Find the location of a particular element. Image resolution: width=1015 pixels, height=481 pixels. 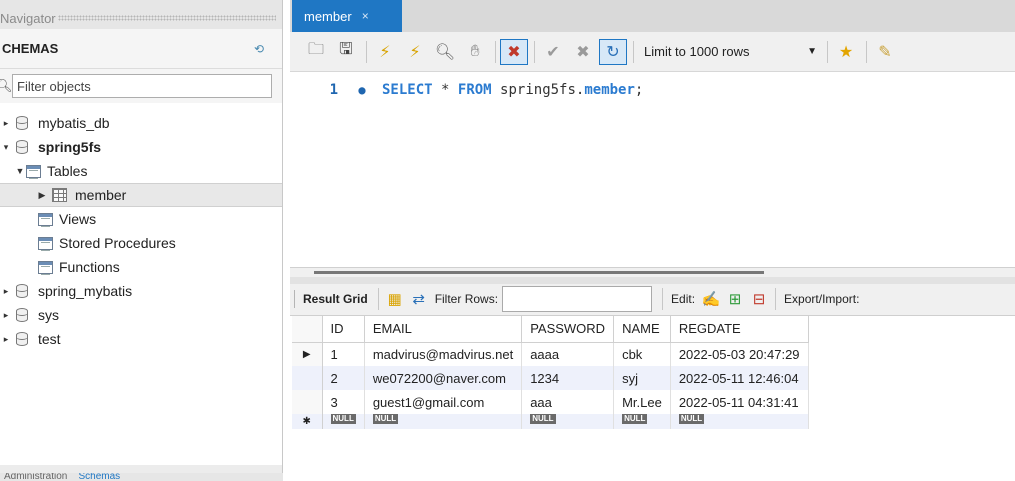

tab-schemas: Schemas is located at coordinates (99, 477).